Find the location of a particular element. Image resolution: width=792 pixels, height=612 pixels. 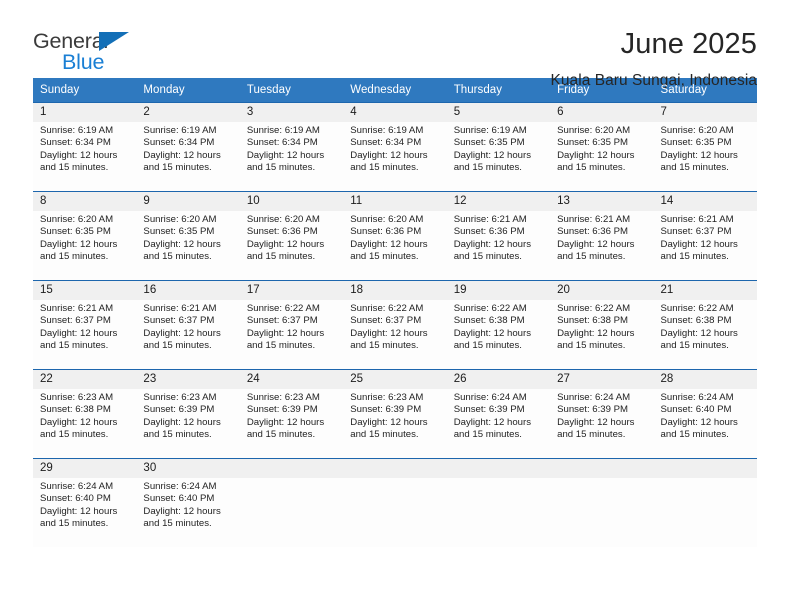

day-number: 14 is located at coordinates (705, 201).